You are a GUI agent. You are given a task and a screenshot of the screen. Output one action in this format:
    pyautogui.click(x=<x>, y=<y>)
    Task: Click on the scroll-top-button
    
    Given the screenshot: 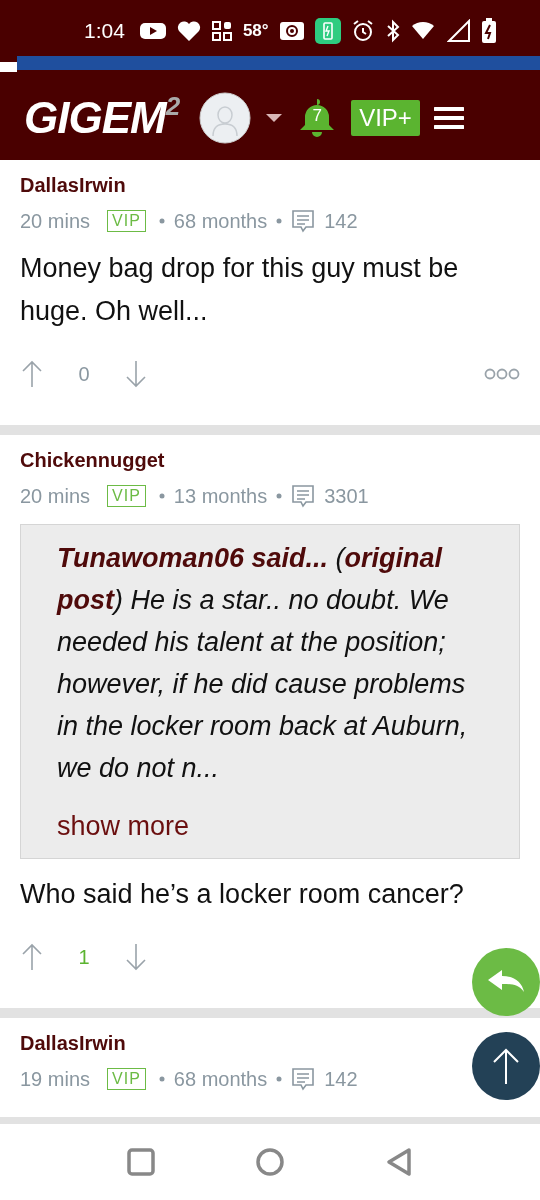 What is the action you would take?
    pyautogui.click(x=506, y=1066)
    